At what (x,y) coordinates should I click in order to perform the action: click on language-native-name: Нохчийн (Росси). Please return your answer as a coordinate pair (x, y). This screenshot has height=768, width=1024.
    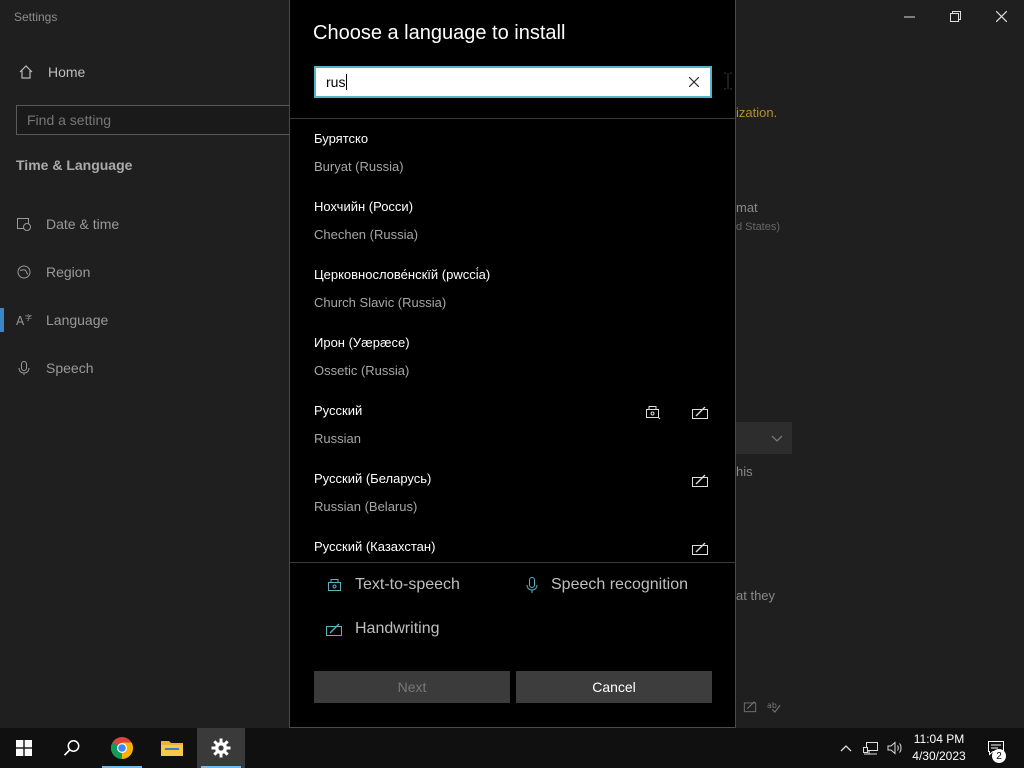
    Looking at the image, I should click on (364, 206).